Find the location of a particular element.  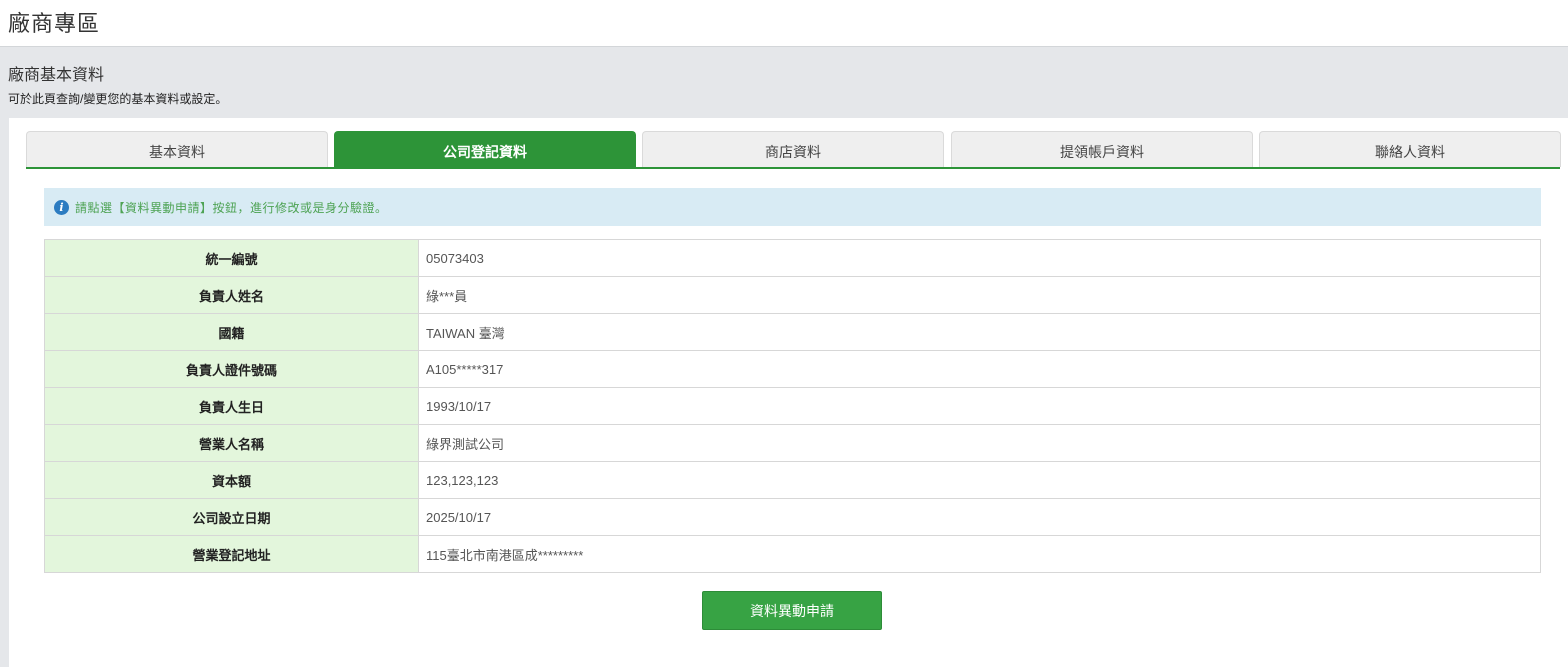

table-row: 營業登記地址 115臺北市南港區成********* is located at coordinates (792, 554).